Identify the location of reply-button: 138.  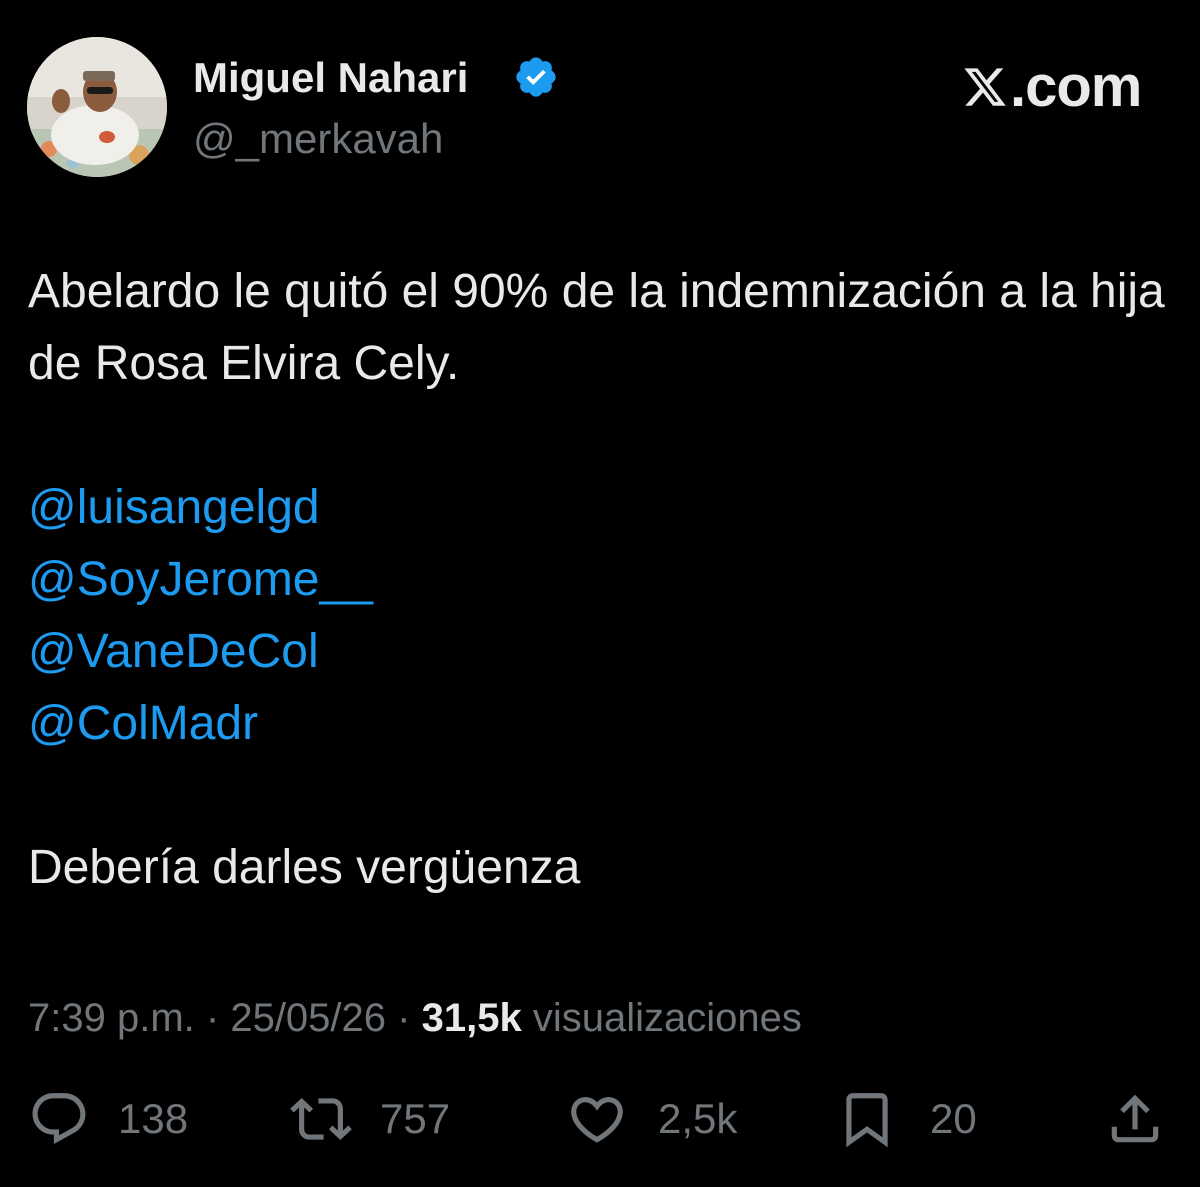
(108, 1119).